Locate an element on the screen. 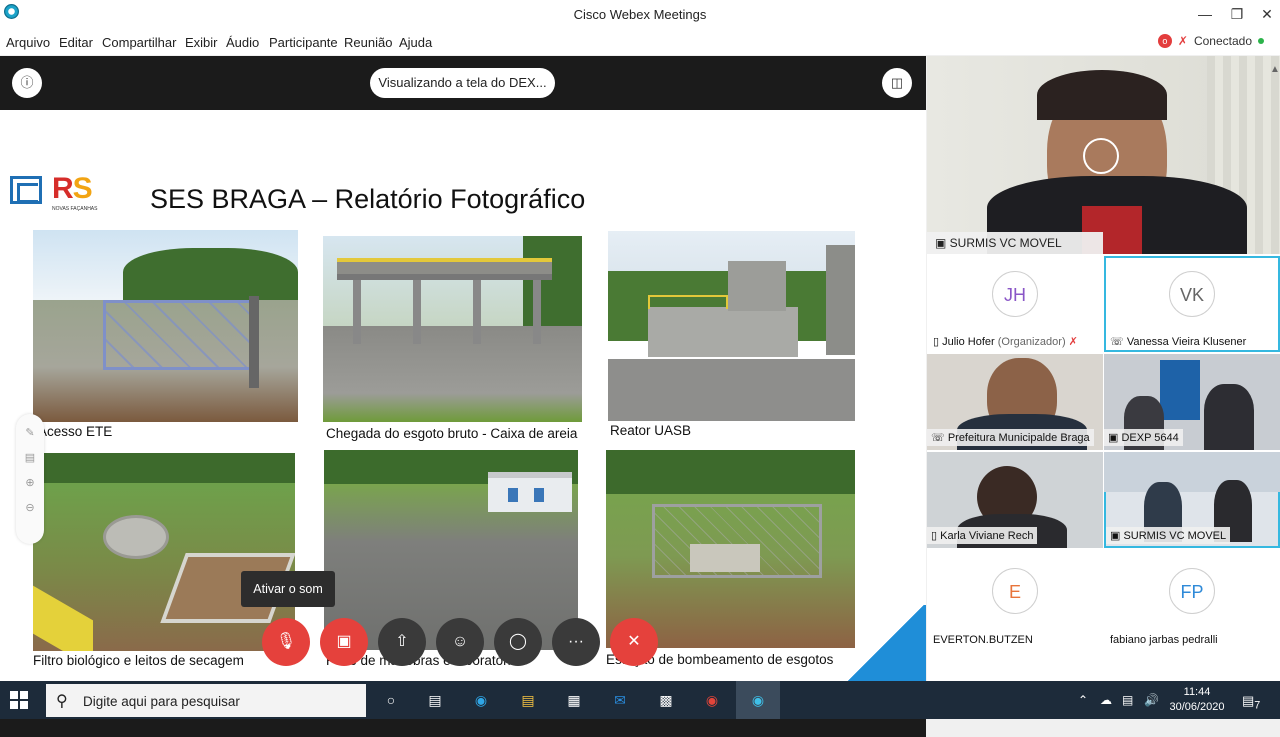  zoom-in-icon: ⊕ is located at coordinates (30, 482).